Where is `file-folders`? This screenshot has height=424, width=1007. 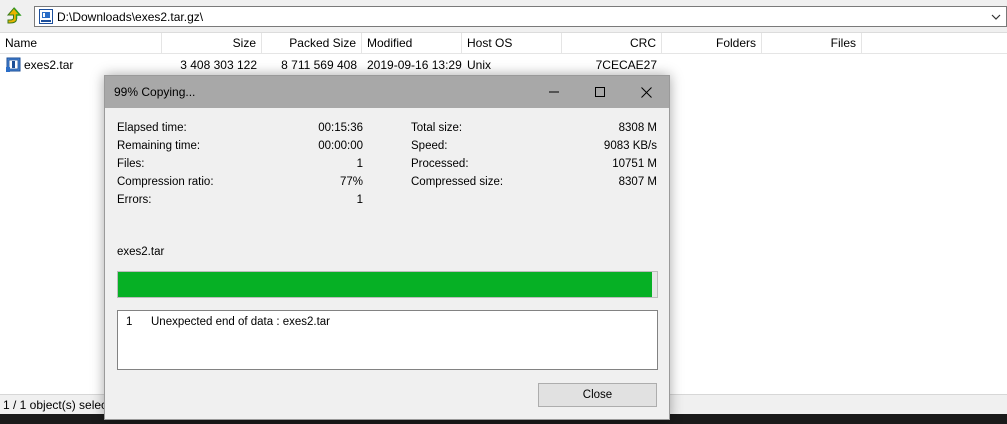
file-folders is located at coordinates (712, 65).